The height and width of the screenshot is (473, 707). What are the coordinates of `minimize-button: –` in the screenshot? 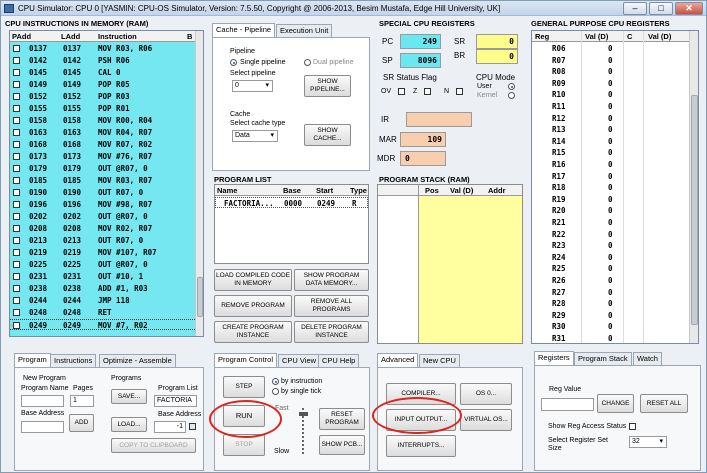 It's located at (635, 8).